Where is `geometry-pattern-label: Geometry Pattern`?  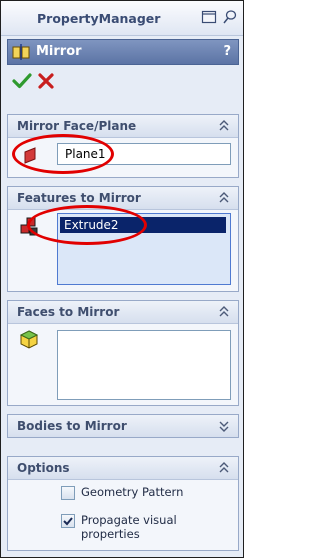 geometry-pattern-label: Geometry Pattern is located at coordinates (132, 492).